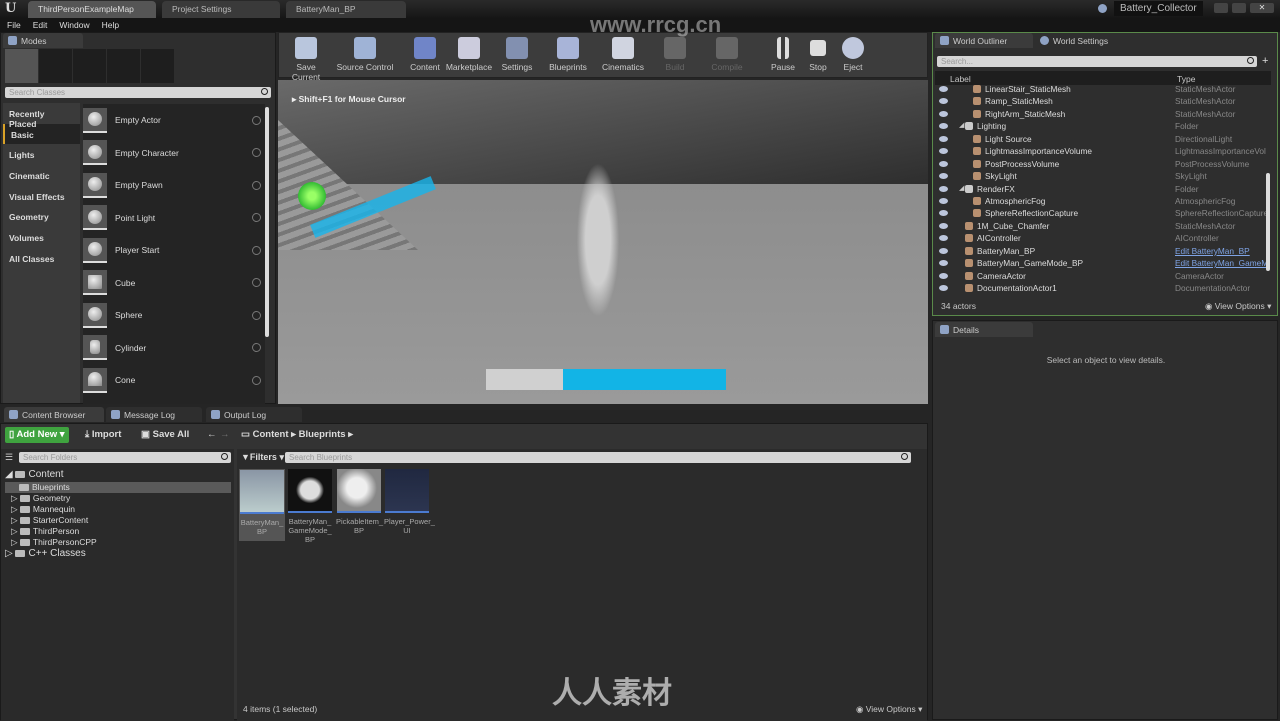 The height and width of the screenshot is (721, 1280). Describe the element at coordinates (41, 237) in the screenshot. I see `category-volumes: Volumes` at that location.